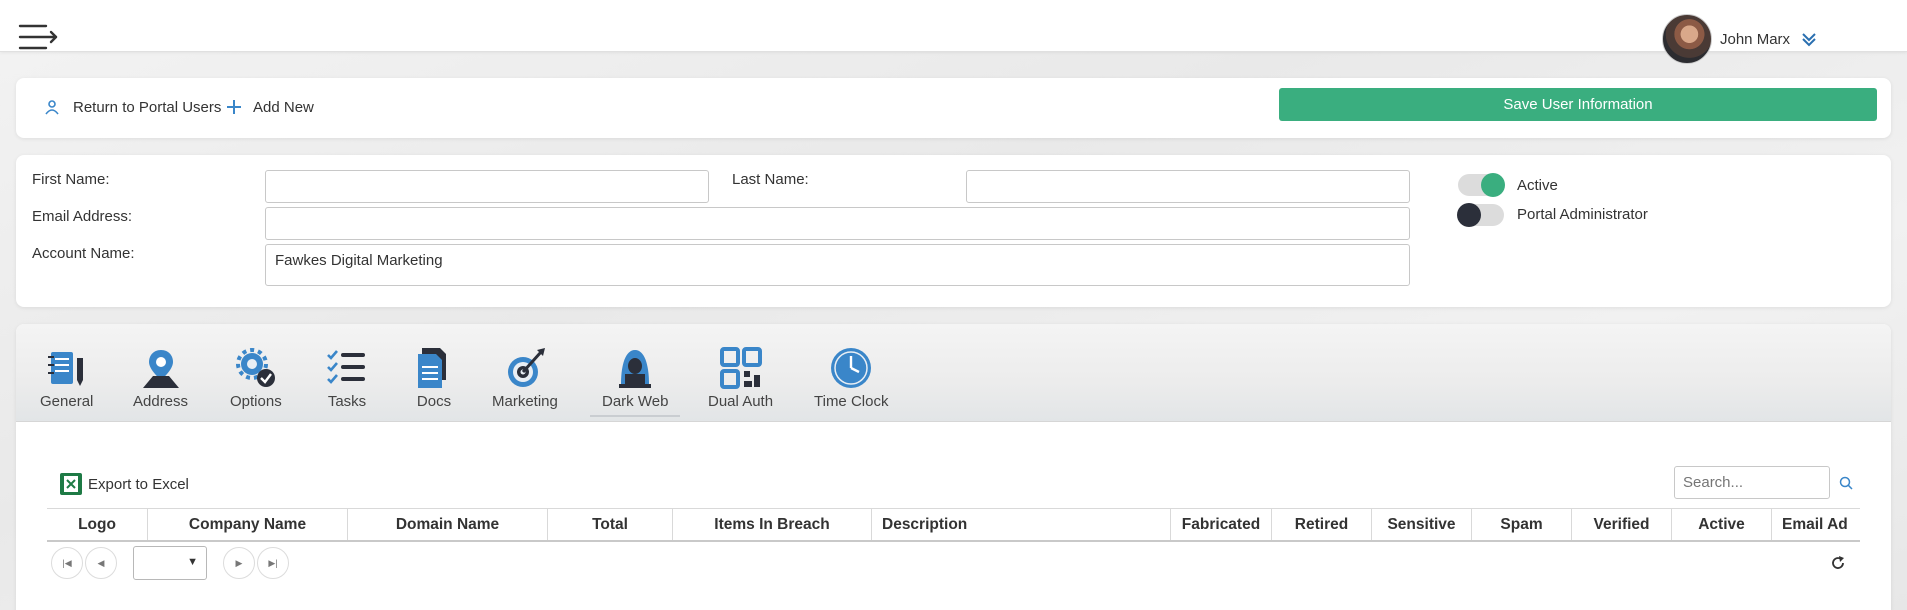  I want to click on tab-dual-auth: Dual Auth, so click(740, 378).